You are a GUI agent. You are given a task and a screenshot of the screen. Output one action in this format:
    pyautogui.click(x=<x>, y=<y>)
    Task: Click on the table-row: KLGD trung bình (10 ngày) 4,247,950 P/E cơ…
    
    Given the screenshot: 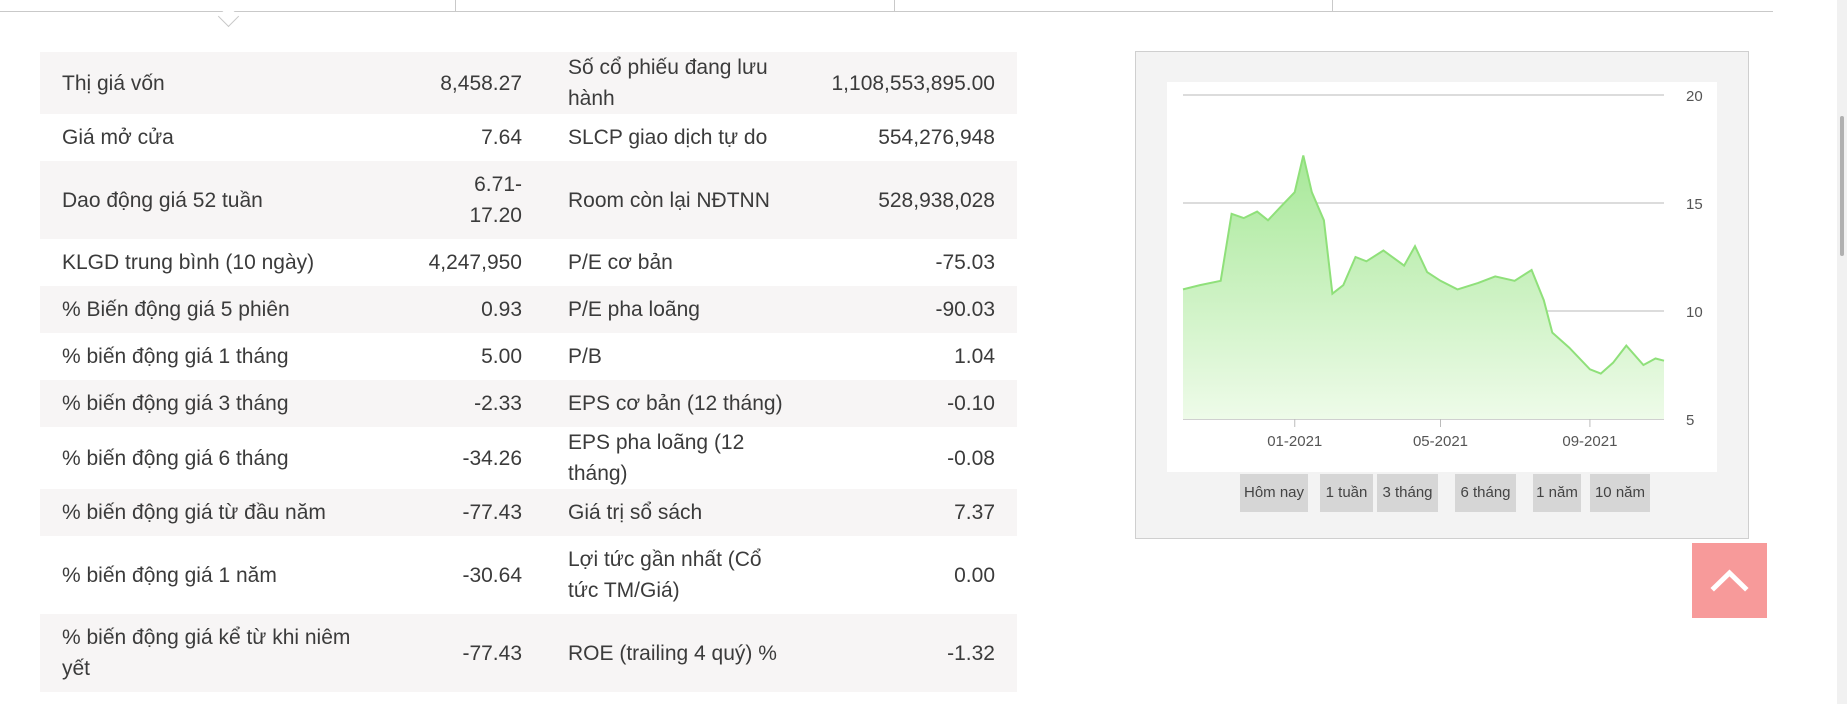 What is the action you would take?
    pyautogui.click(x=528, y=262)
    